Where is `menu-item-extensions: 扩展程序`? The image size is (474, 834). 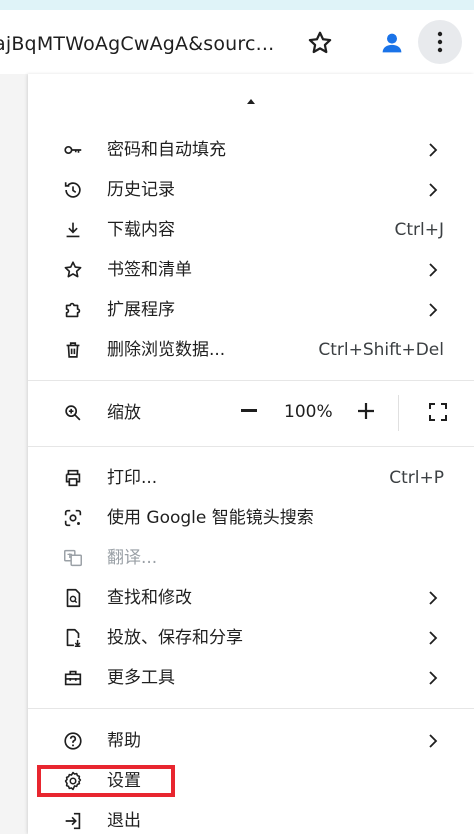
menu-item-extensions: 扩展程序 is located at coordinates (251, 310).